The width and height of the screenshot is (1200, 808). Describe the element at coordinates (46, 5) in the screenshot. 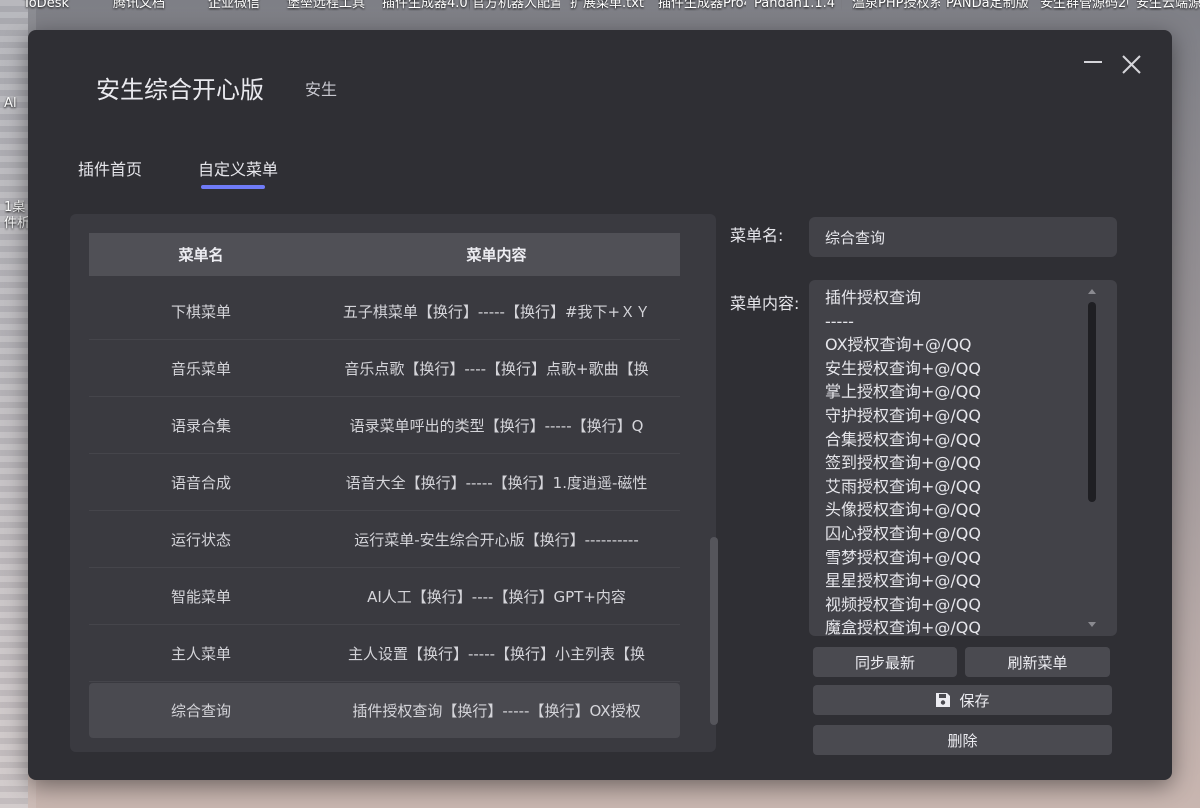

I see `desktop-icon-label: ToDesk` at that location.